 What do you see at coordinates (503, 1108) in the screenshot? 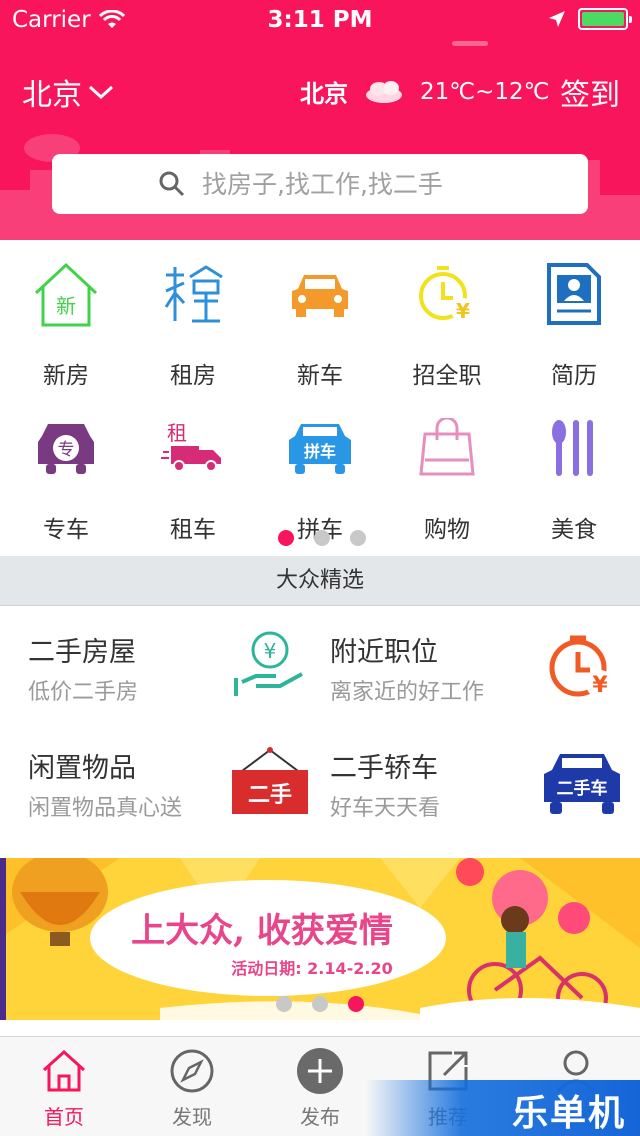
I see `watermark: 乐单机` at bounding box center [503, 1108].